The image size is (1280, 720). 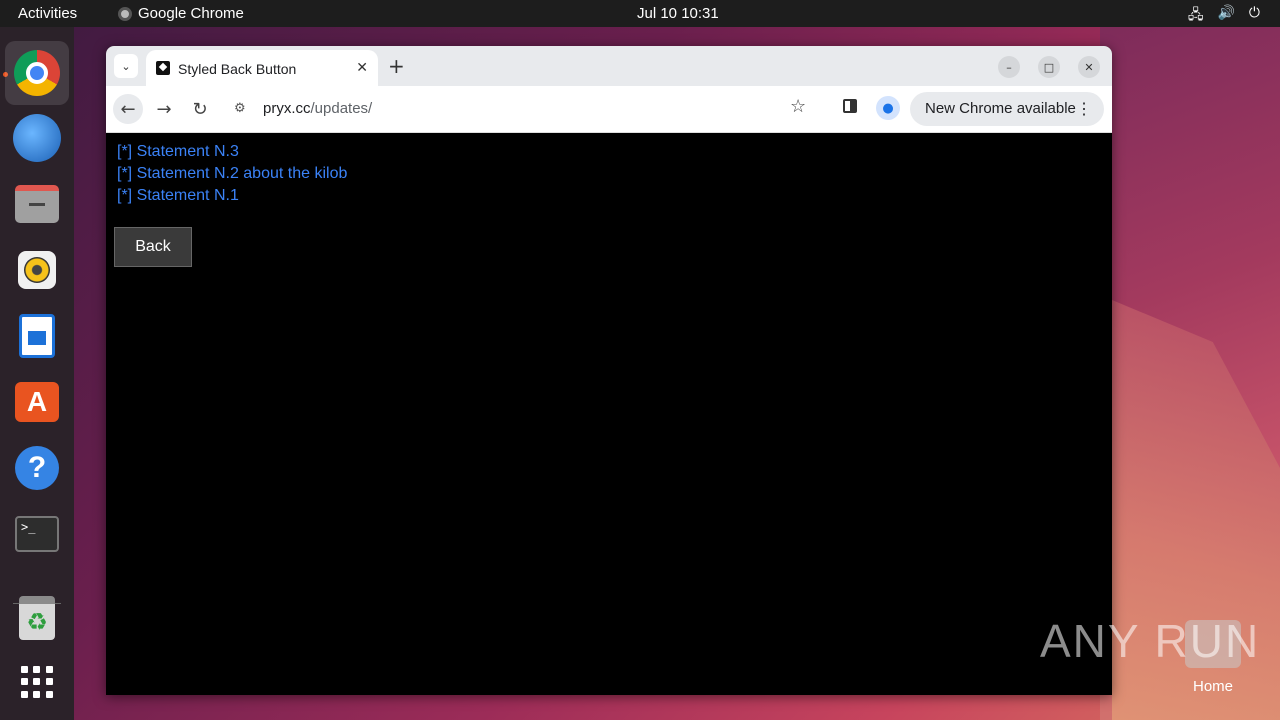 I want to click on reload-button: ↻, so click(x=200, y=109).